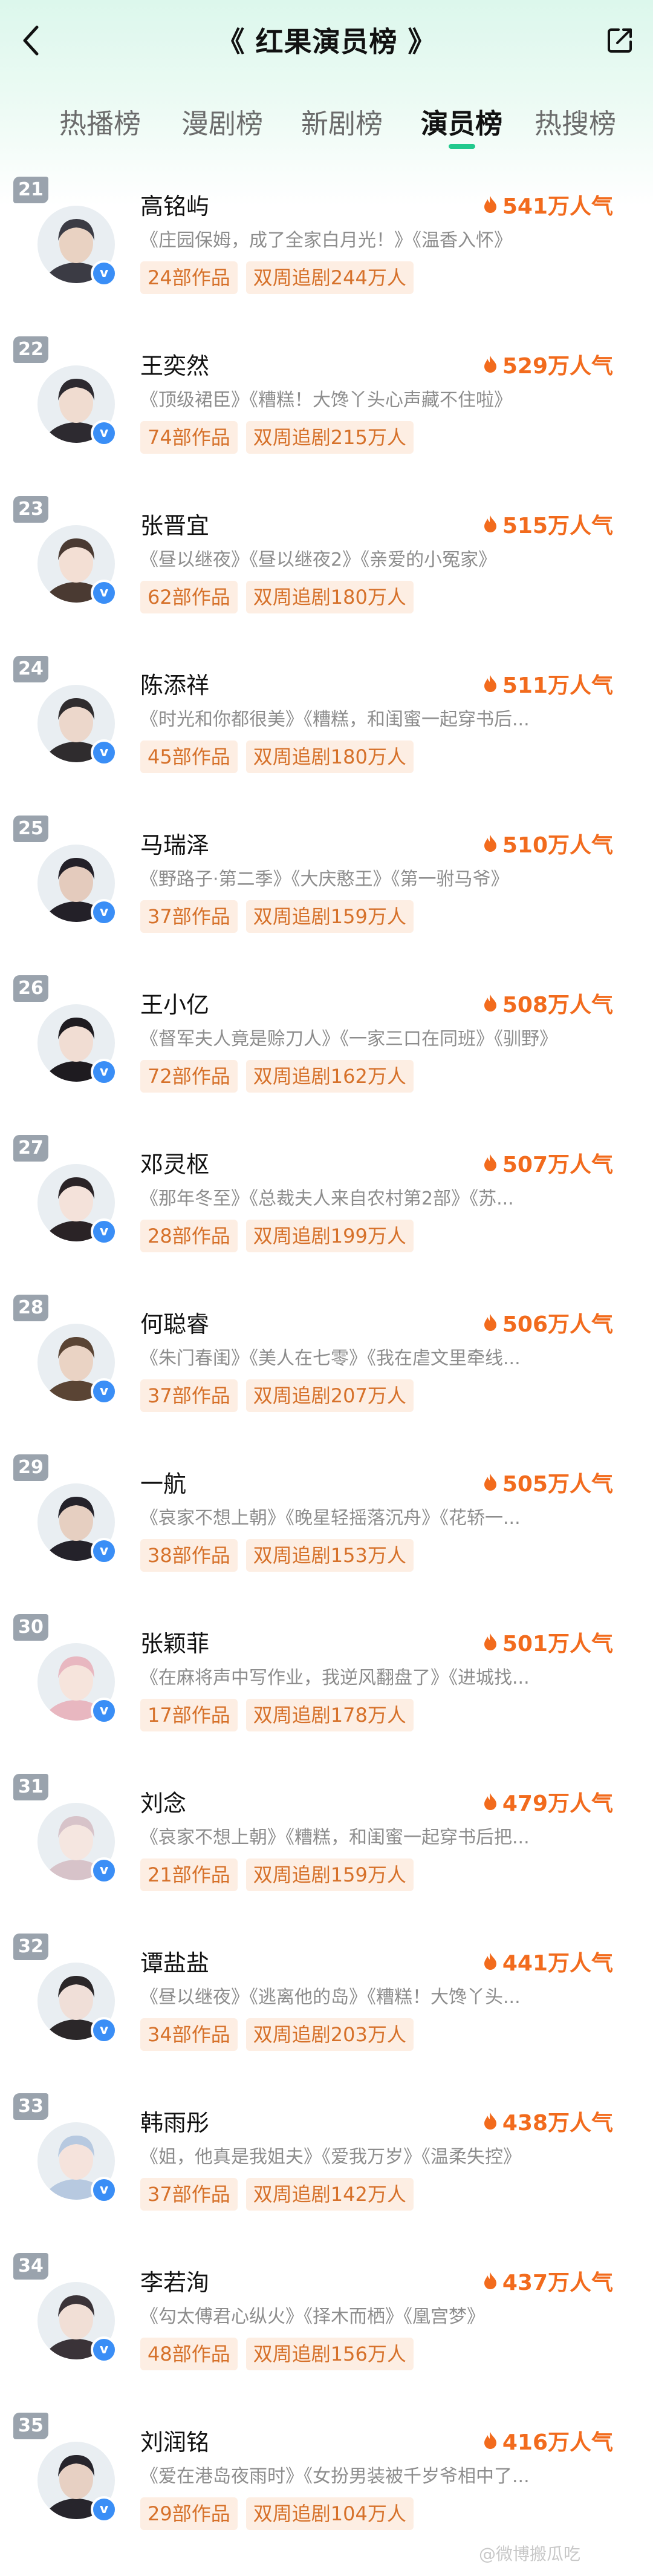 This screenshot has width=653, height=2576. Describe the element at coordinates (163, 1482) in the screenshot. I see `actor-name: 一航` at that location.